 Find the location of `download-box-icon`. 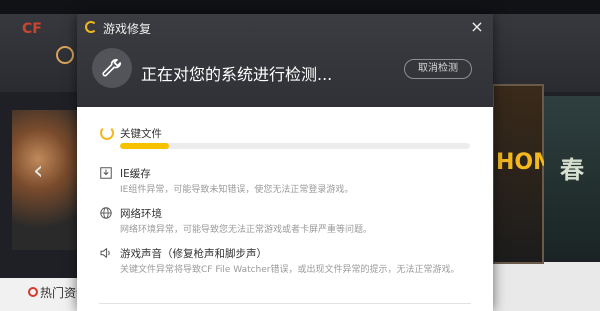

download-box-icon is located at coordinates (106, 173).